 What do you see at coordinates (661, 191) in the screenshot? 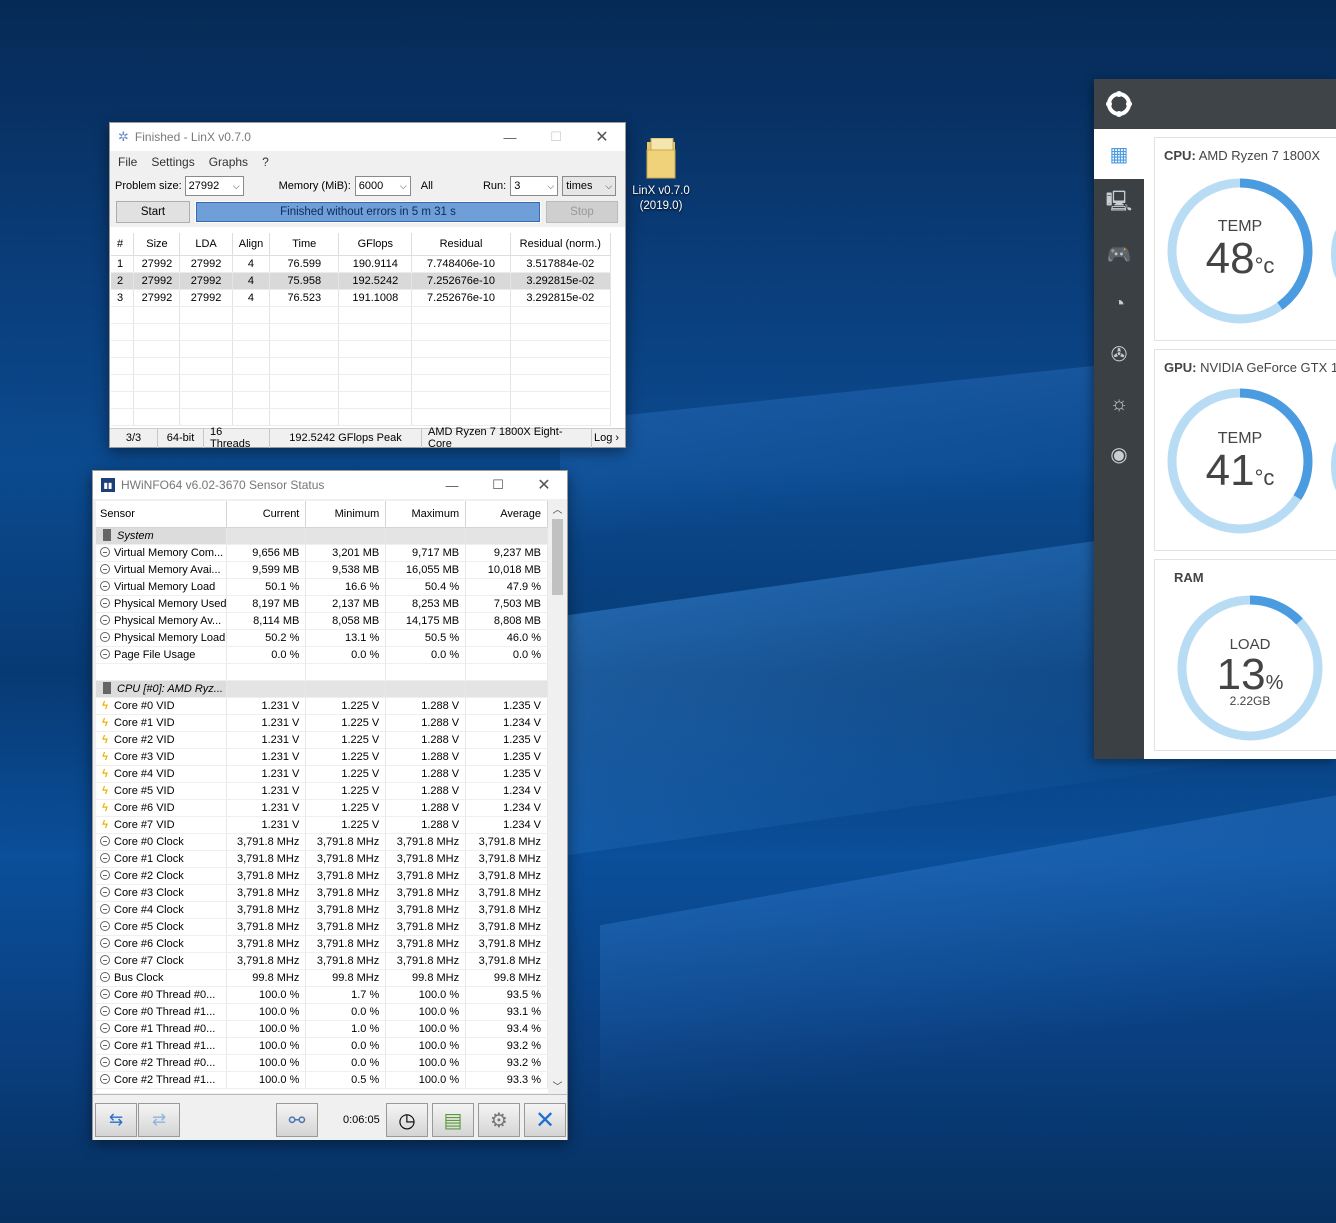
I see `desktop-icon-label-1: LinX v0.7.0` at bounding box center [661, 191].